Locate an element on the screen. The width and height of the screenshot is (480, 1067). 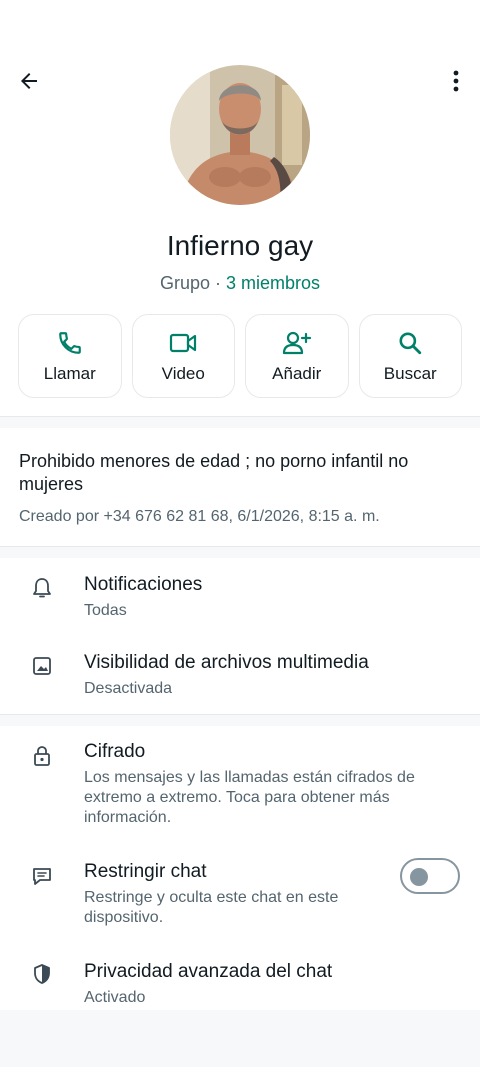
group-subtitle: Grupo · 3 miembros is located at coordinates (240, 283).